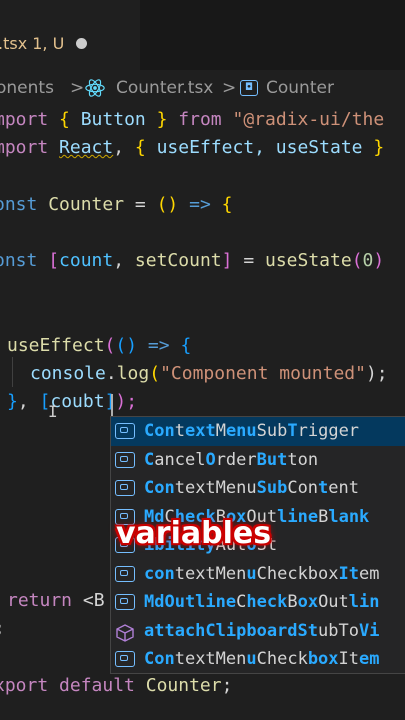 The image size is (405, 720). I want to click on video-caption: variables, so click(194, 533).